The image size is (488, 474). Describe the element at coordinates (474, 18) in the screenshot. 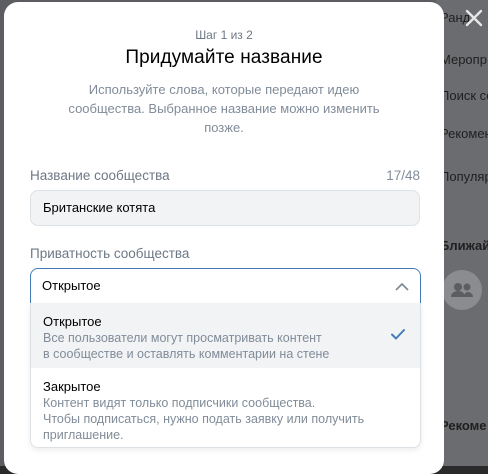

I see `close-icon` at that location.